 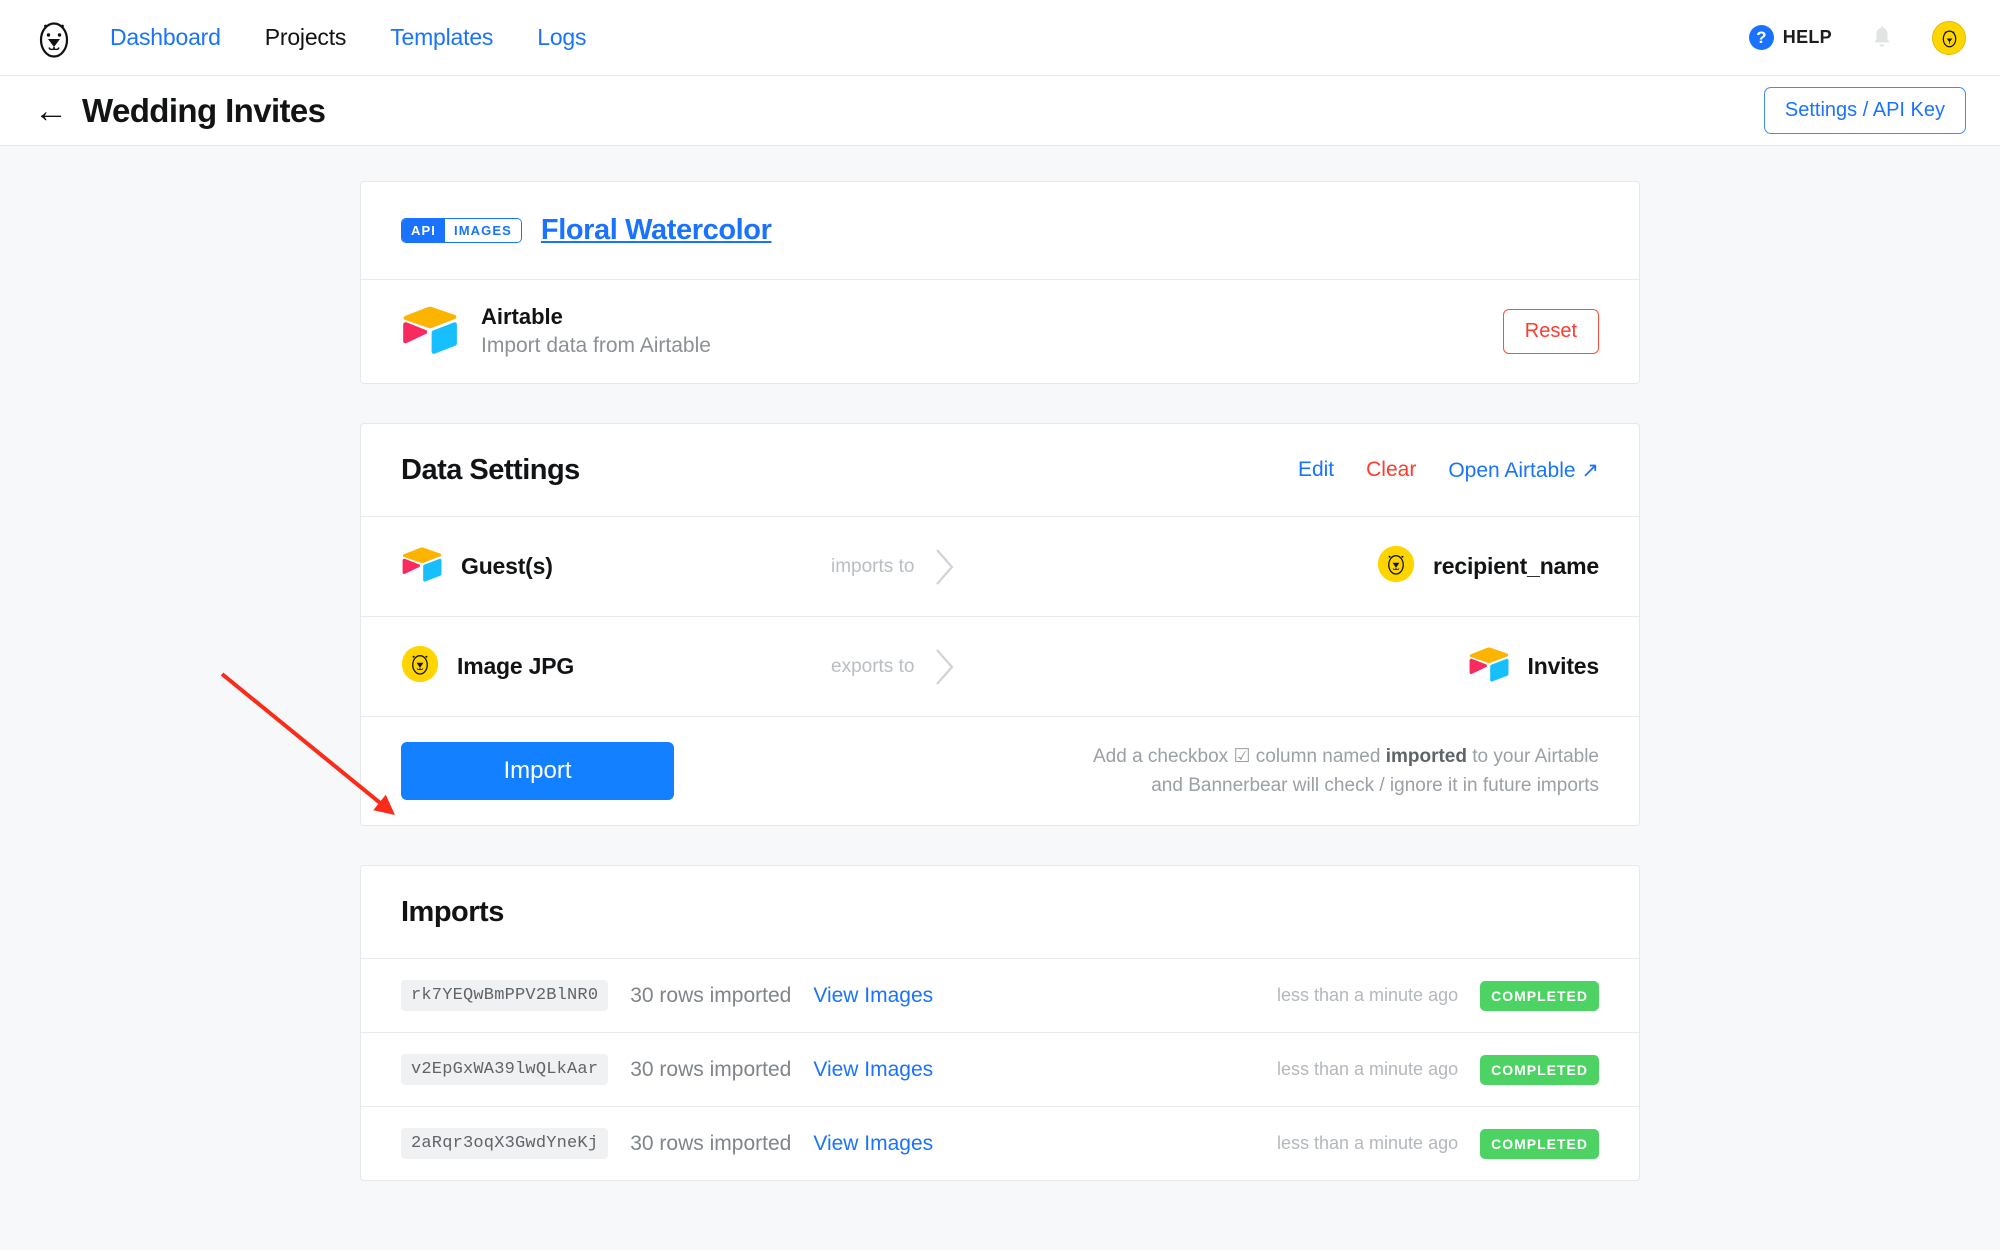 I want to click on badge-api-label: API, so click(x=423, y=230).